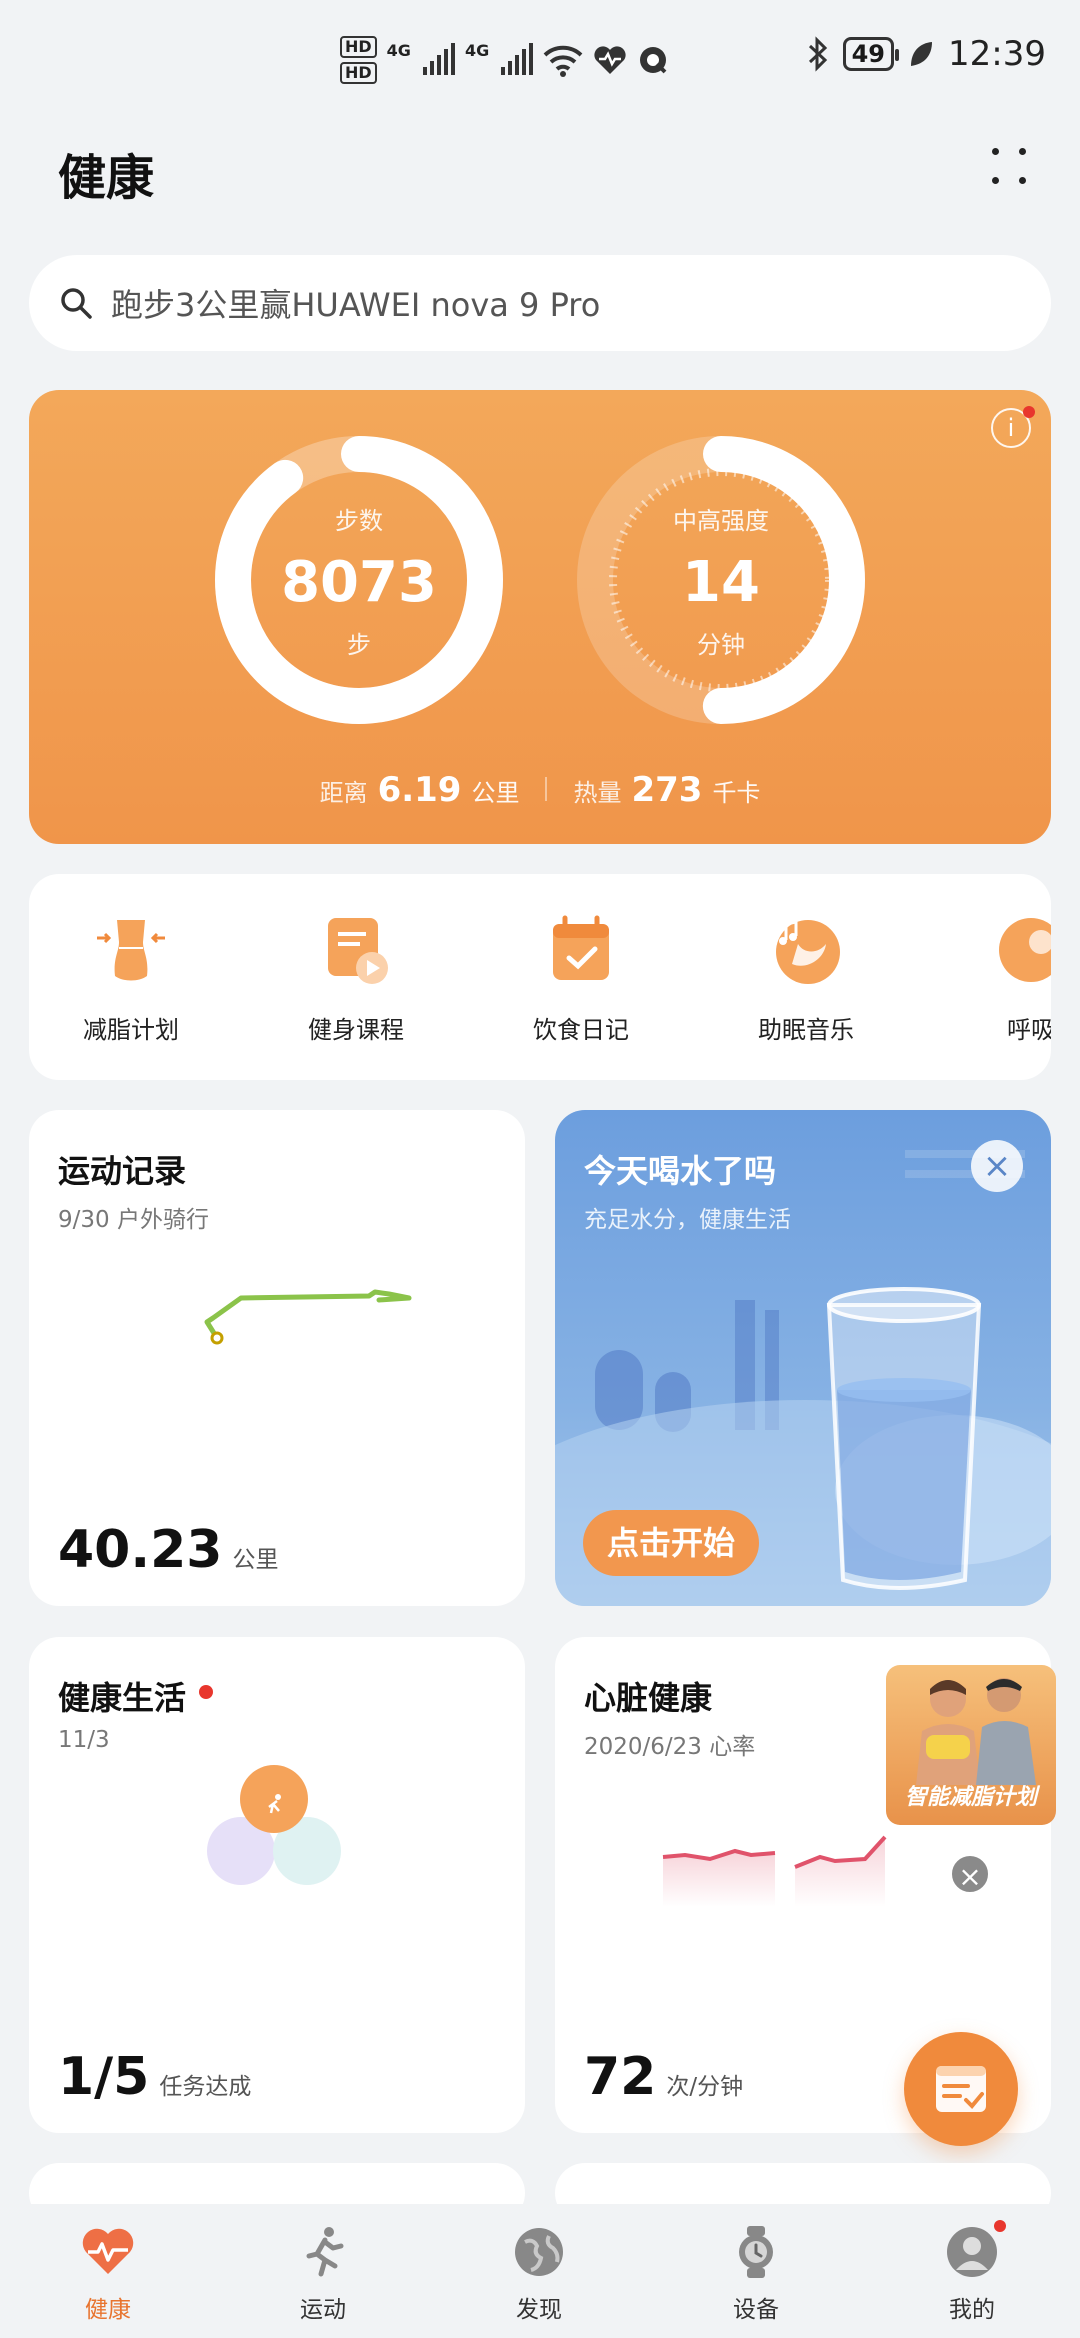  I want to click on page-title: 健康, so click(106, 178).